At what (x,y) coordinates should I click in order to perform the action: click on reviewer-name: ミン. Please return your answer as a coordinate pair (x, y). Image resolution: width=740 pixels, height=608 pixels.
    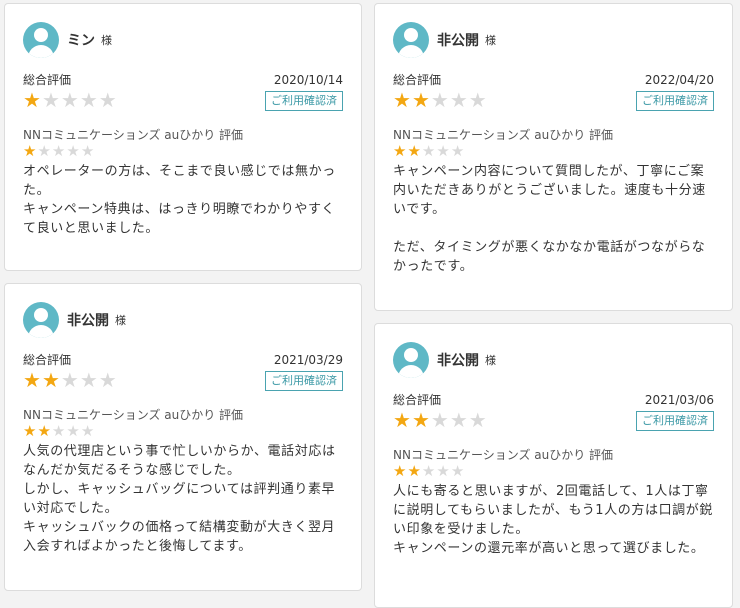
    Looking at the image, I should click on (81, 41).